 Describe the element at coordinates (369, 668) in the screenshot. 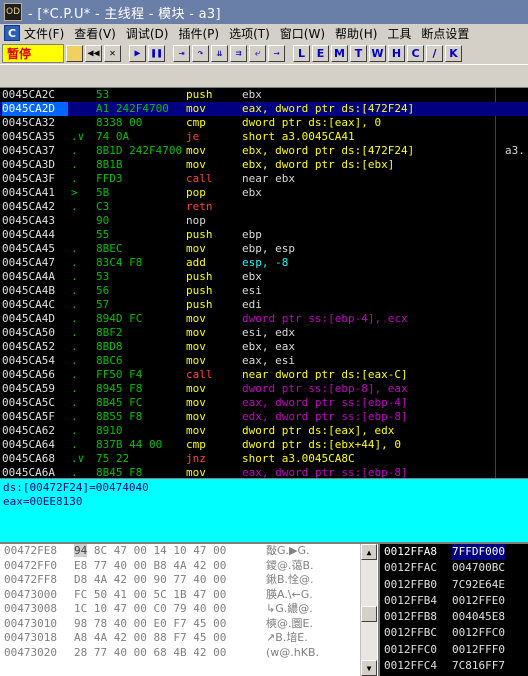

I see `scroll-down-icon: ▼` at that location.